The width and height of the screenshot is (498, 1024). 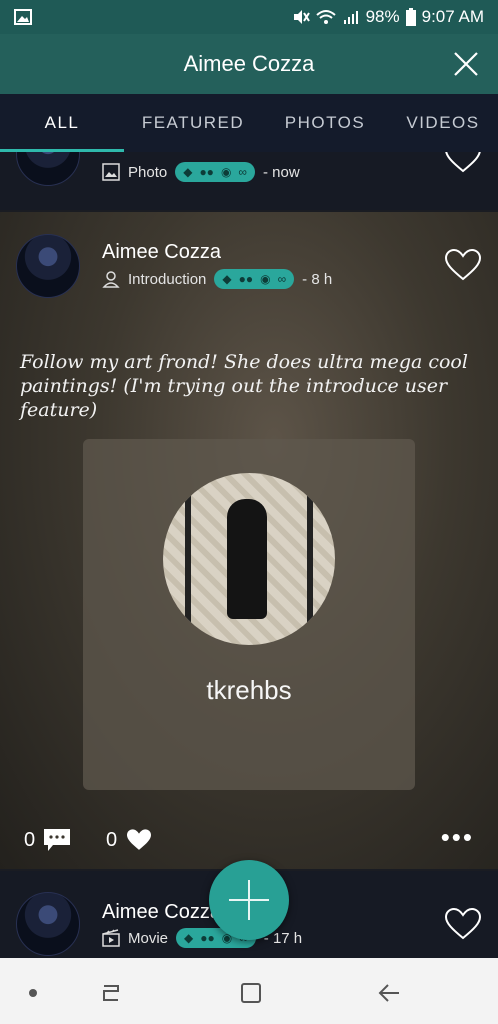 What do you see at coordinates (325, 123) in the screenshot?
I see `tab-photos: PHOTOS` at bounding box center [325, 123].